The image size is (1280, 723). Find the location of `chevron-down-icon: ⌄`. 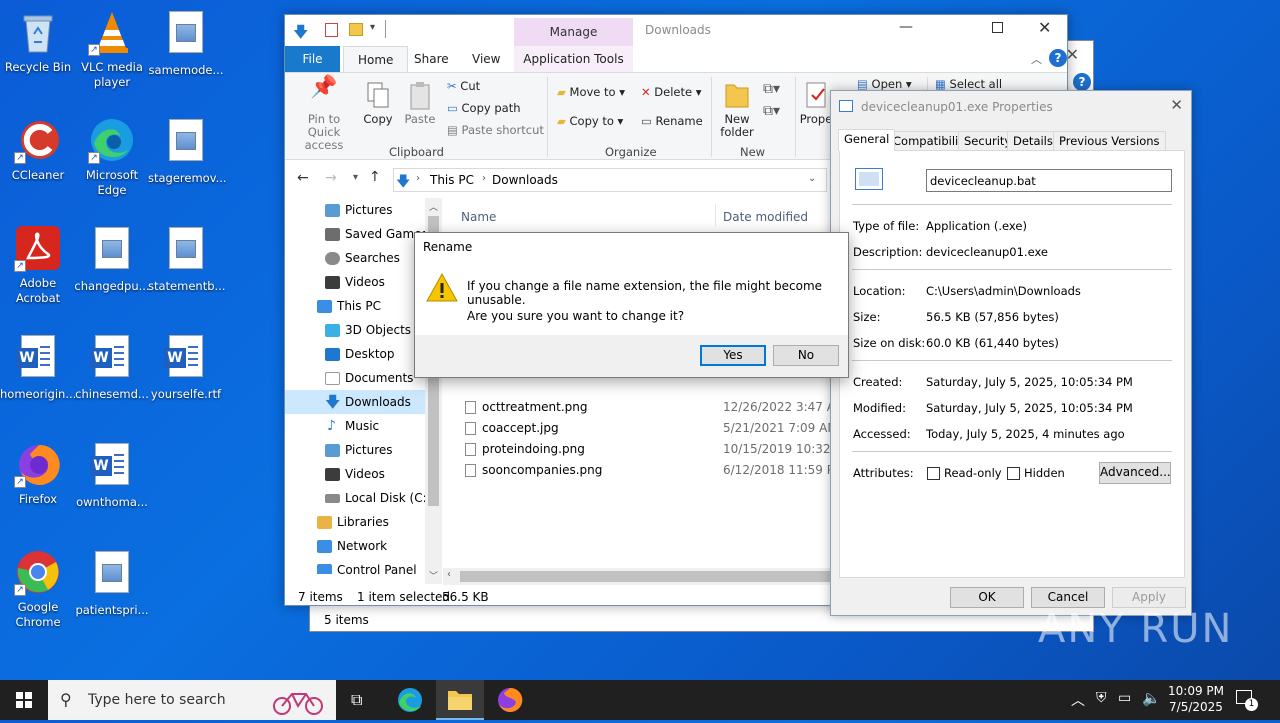

chevron-down-icon: ⌄ is located at coordinates (812, 178).